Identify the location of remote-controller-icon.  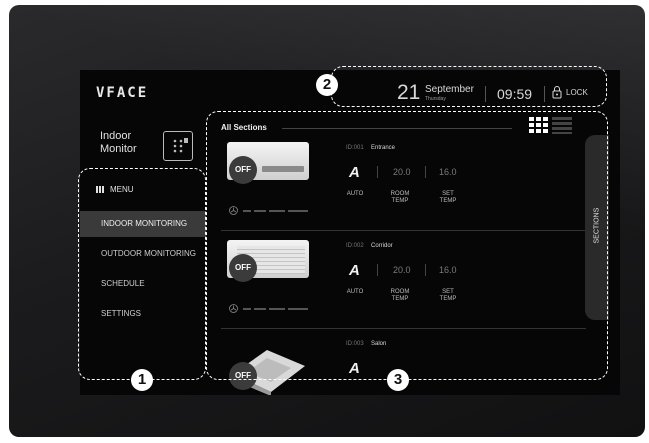
(178, 146).